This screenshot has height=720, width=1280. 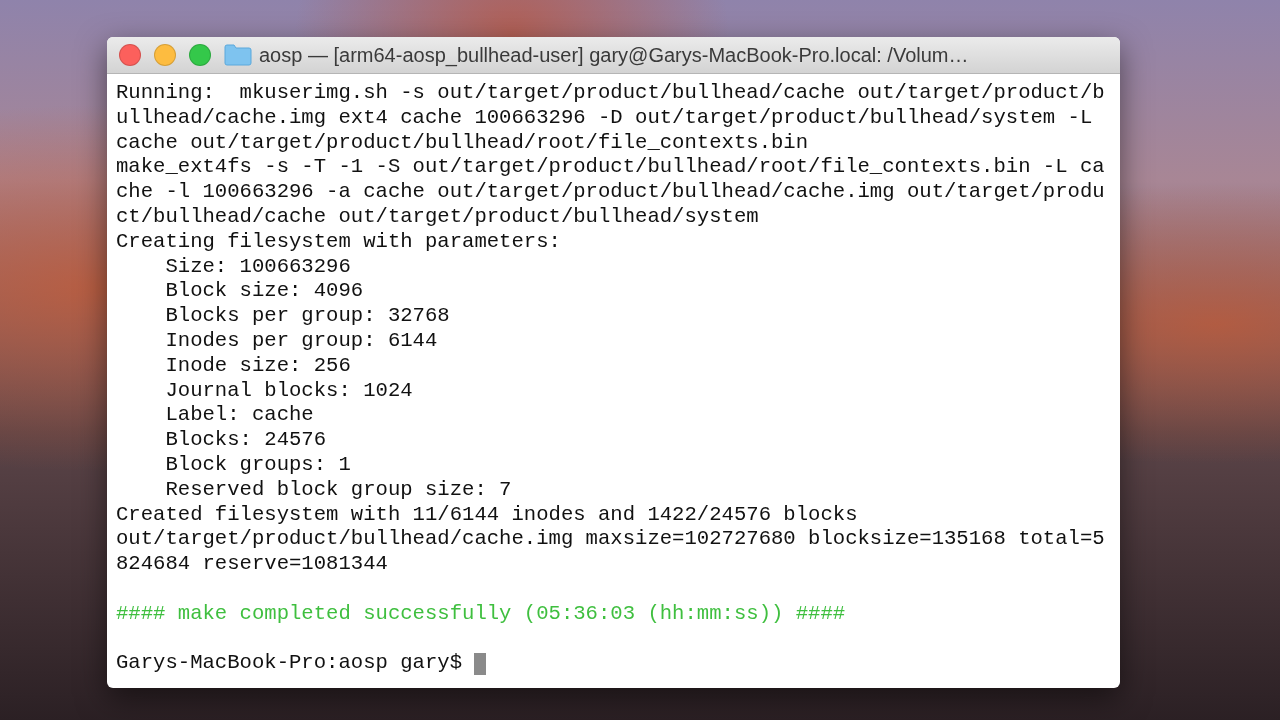 What do you see at coordinates (462, 143) in the screenshot?
I see `terminal-output-line: cache out/target/product/bullhead/root/file_contexts.bin` at bounding box center [462, 143].